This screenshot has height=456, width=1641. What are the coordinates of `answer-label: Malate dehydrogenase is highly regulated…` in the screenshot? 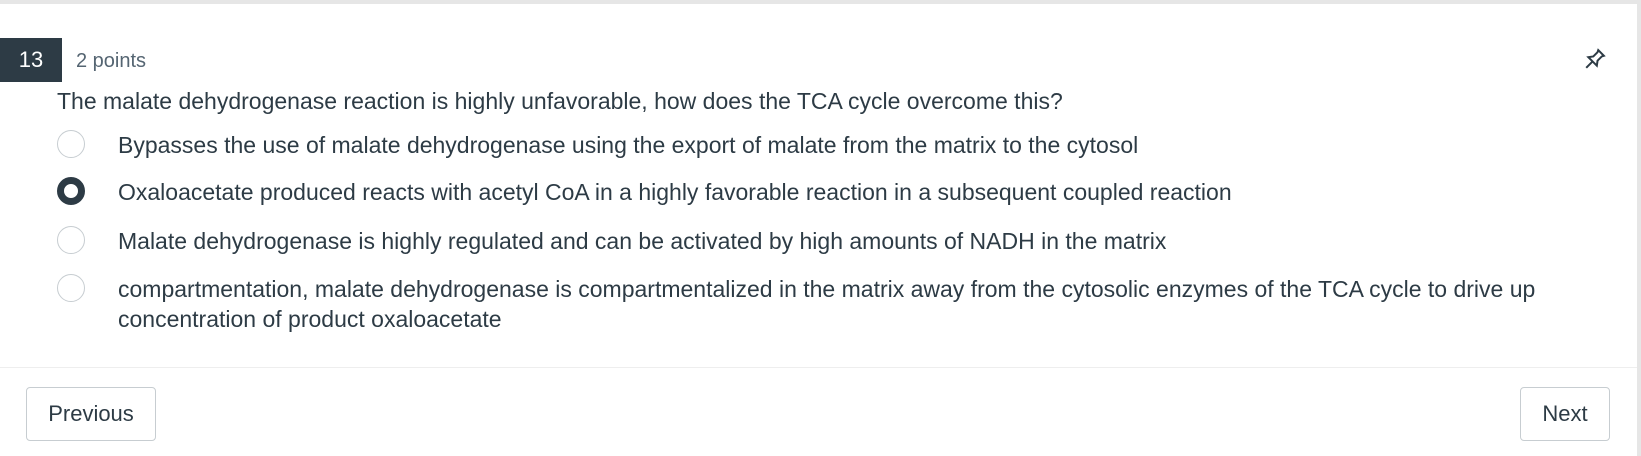 It's located at (642, 241).